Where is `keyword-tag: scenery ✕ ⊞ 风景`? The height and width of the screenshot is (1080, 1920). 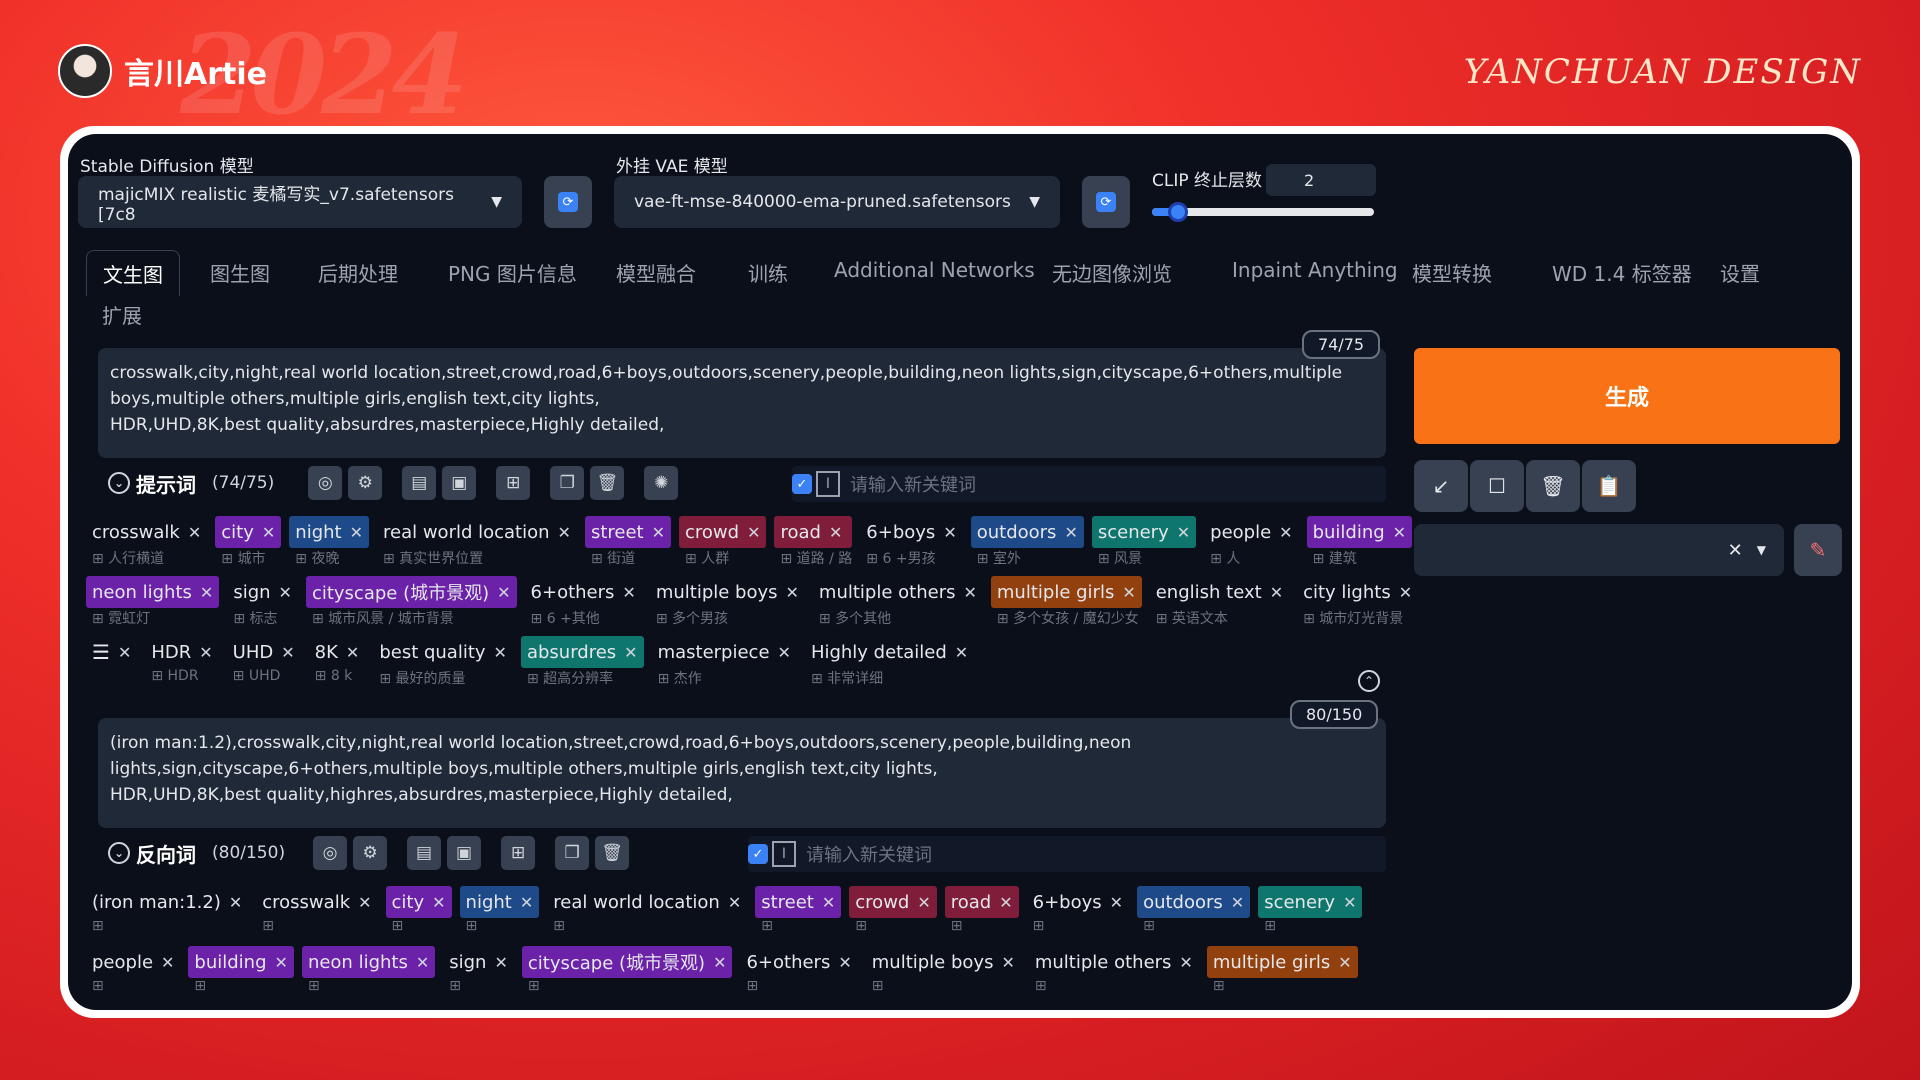
keyword-tag: scenery ✕ ⊞ 风景 is located at coordinates (1144, 543).